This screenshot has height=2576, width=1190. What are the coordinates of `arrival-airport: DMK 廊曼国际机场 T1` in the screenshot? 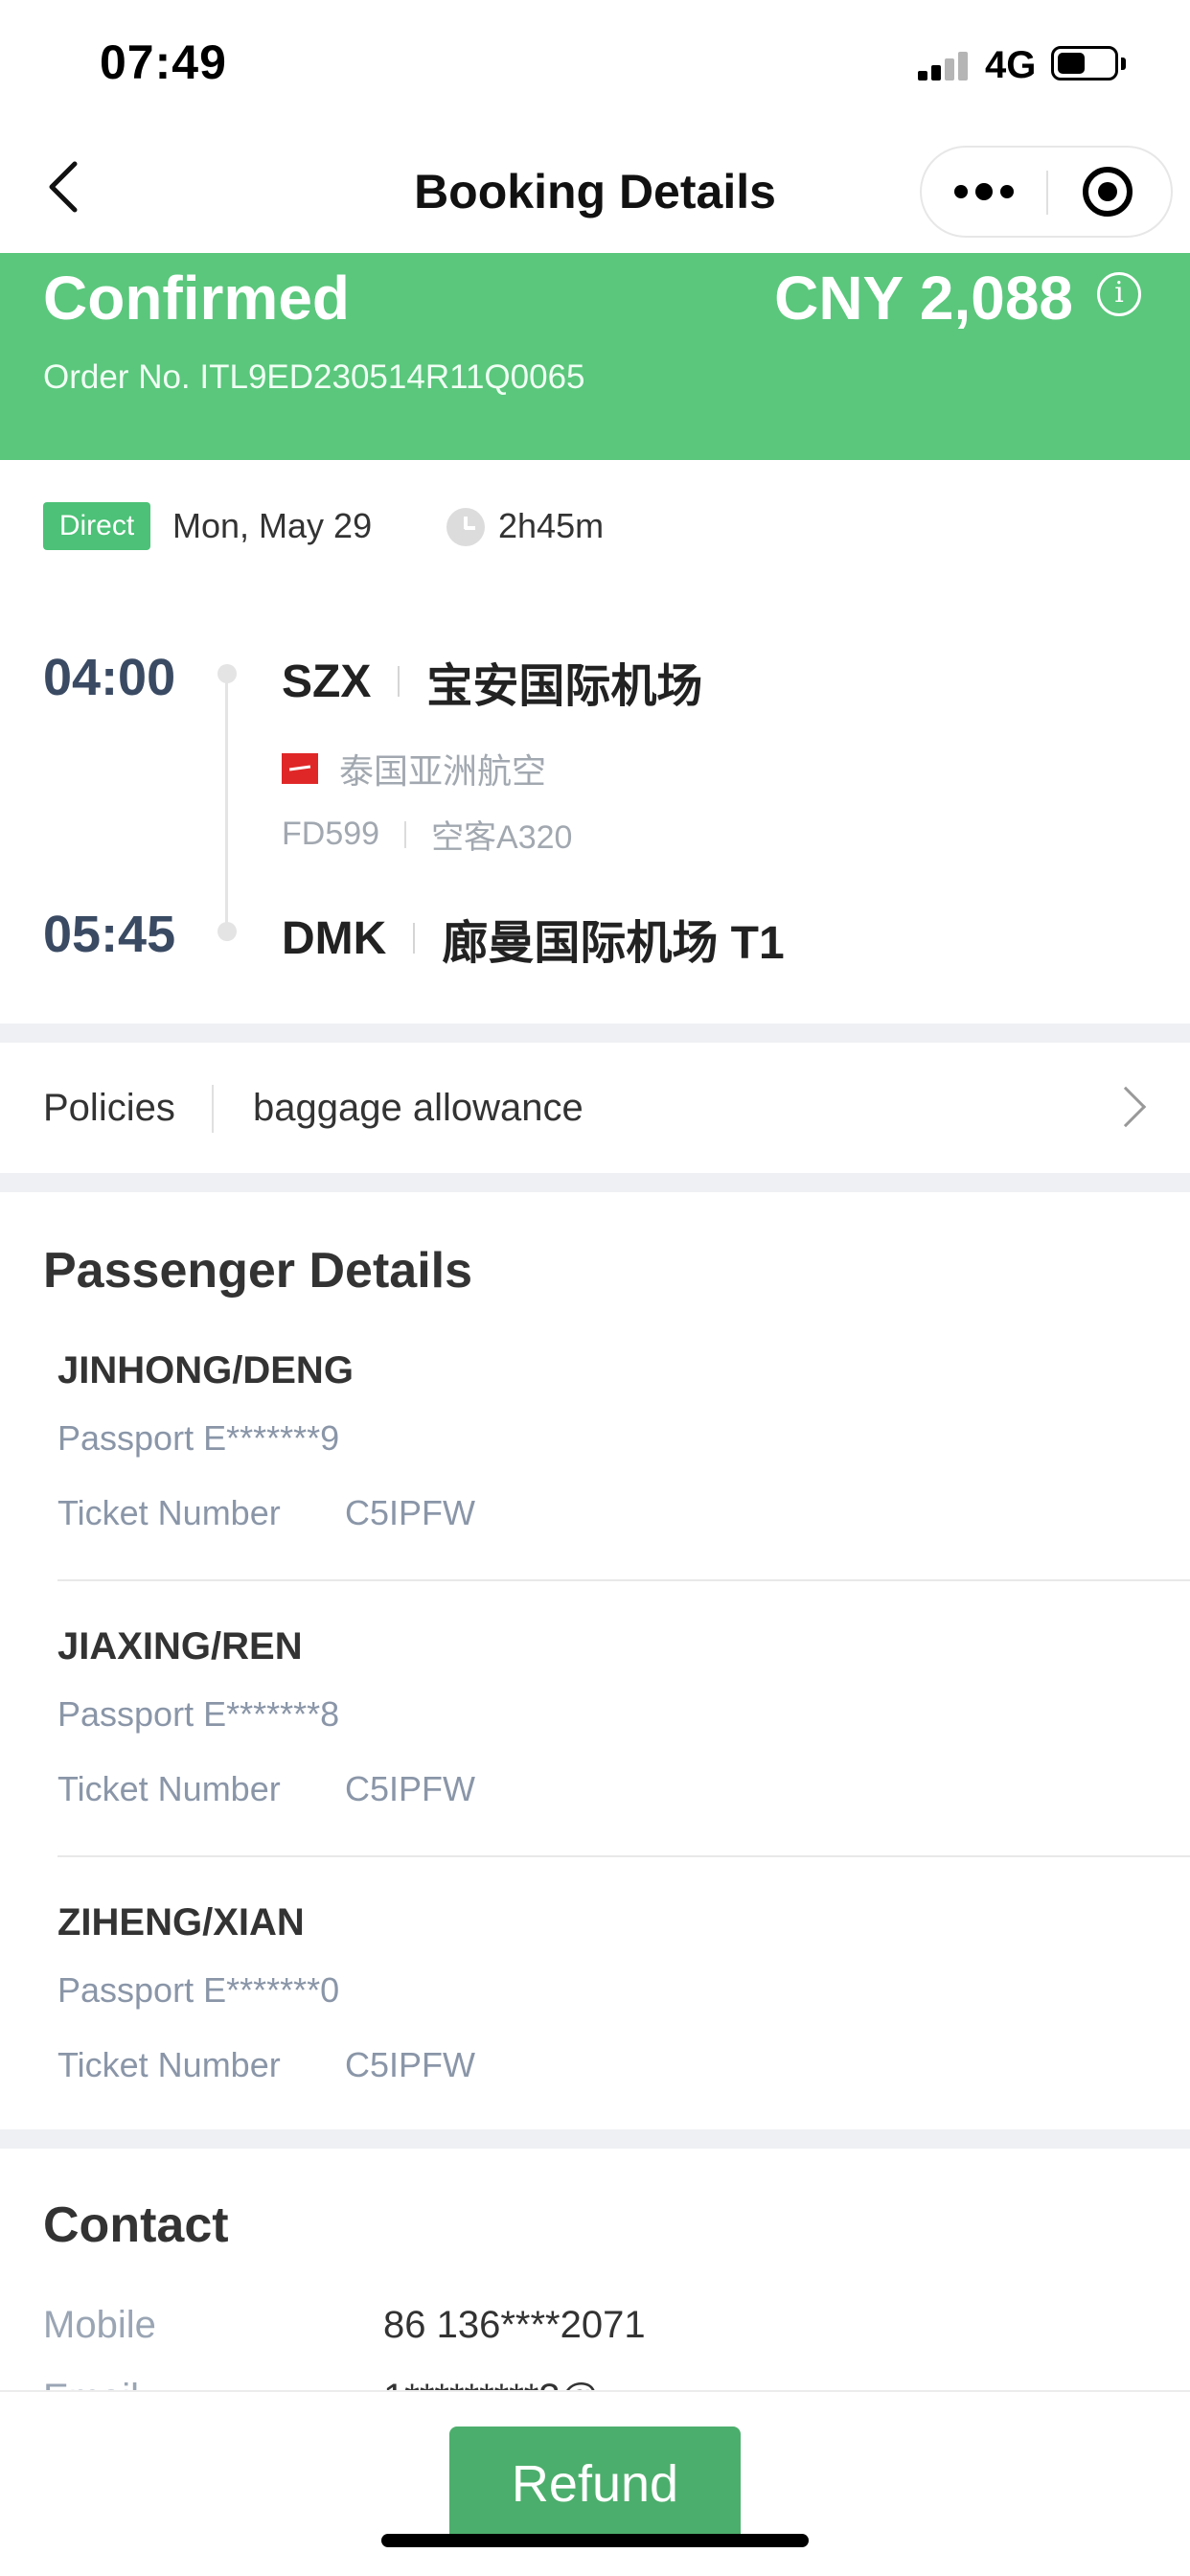 It's located at (533, 938).